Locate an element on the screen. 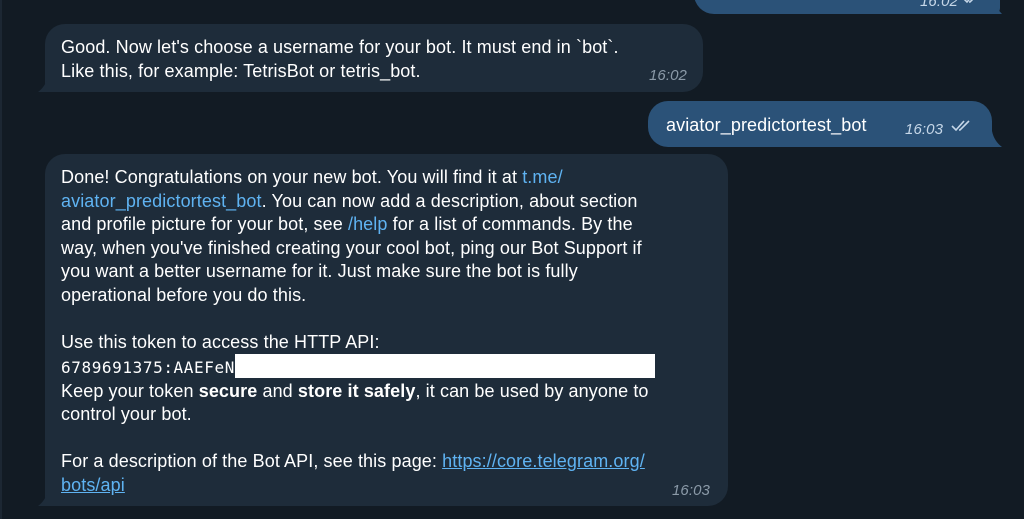 This screenshot has height=519, width=1024. bot-link: aviator_predictortest_bot is located at coordinates (161, 201).